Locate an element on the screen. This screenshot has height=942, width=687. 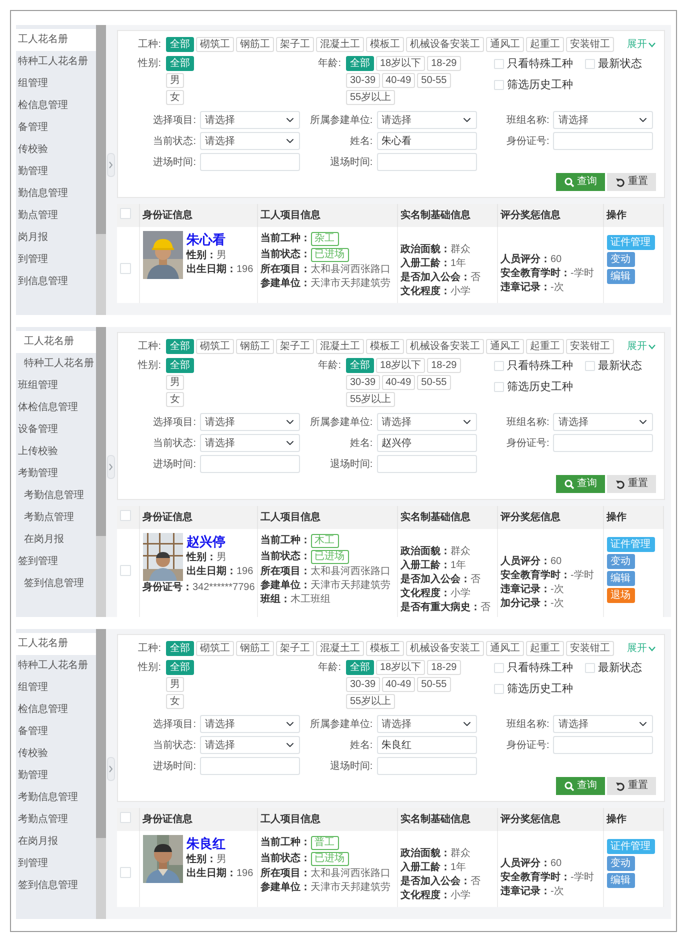
sidebar-item: 勤信息管理 is located at coordinates (56, 194).